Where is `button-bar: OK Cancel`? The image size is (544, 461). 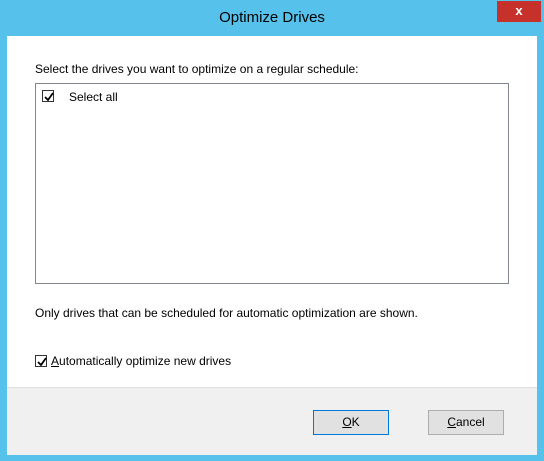
button-bar: OK Cancel is located at coordinates (272, 421).